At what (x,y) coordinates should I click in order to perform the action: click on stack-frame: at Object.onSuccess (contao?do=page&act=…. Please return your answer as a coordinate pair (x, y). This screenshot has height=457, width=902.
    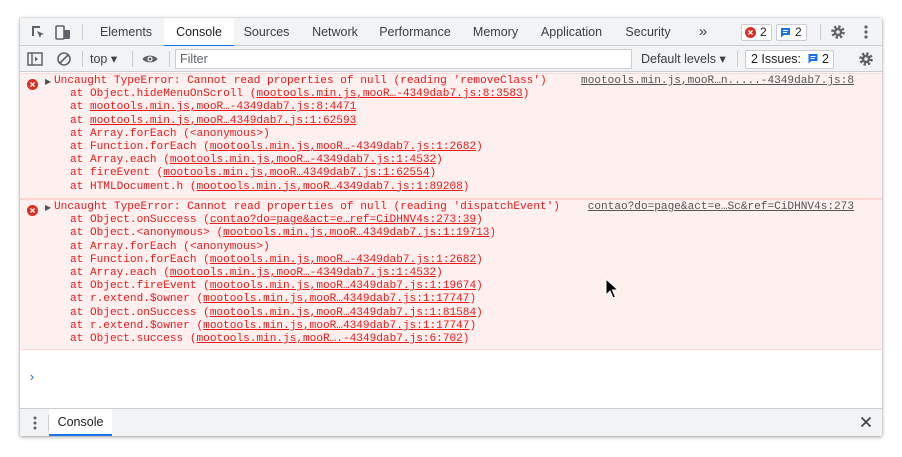
    Looking at the image, I should click on (276, 220).